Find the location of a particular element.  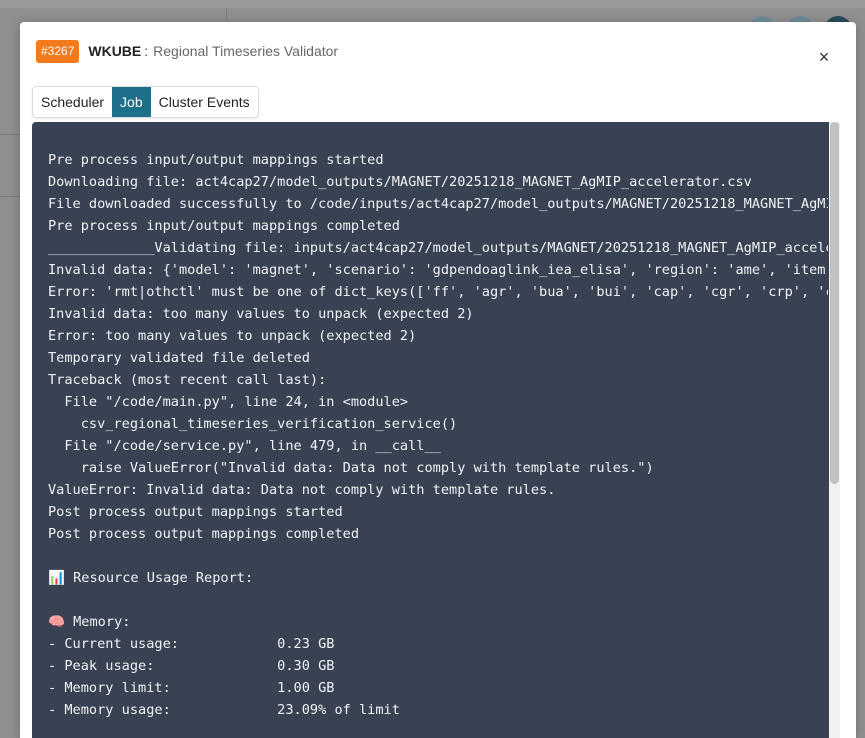

backdrop-divider is located at coordinates (226, 15).